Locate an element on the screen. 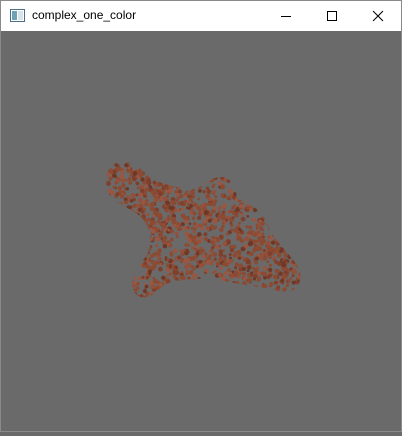 The height and width of the screenshot is (436, 402). maximize-button is located at coordinates (332, 16).